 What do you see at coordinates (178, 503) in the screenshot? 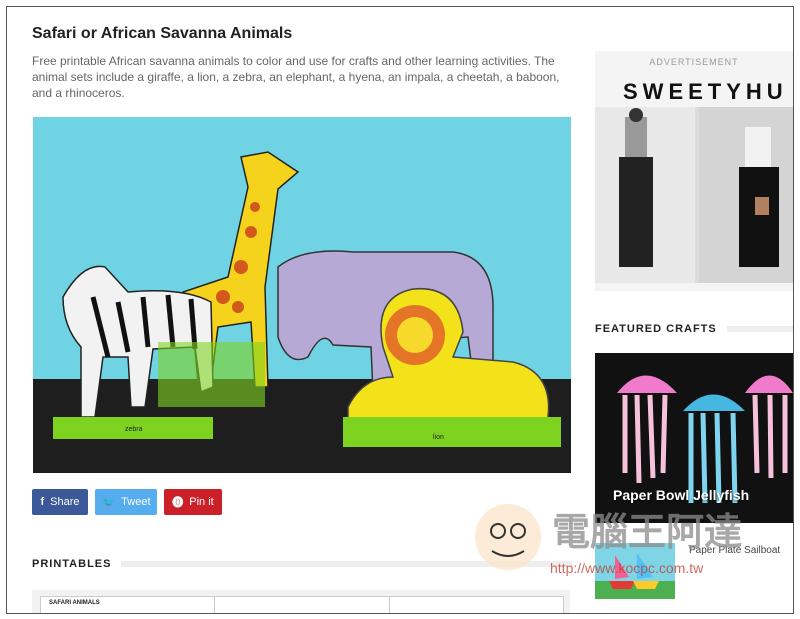
I see `pinterest-icon: ⓿` at bounding box center [178, 503].